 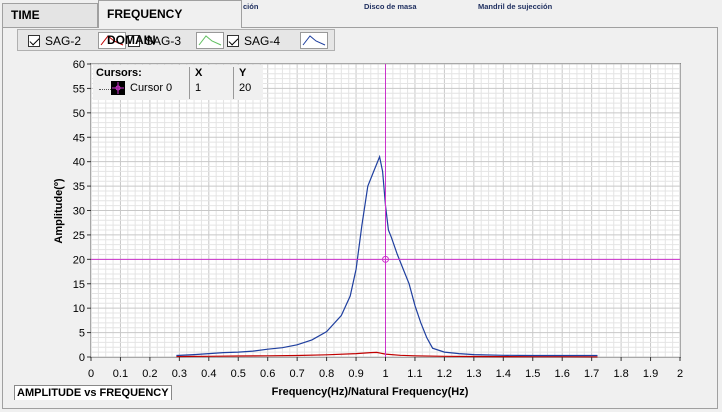 I want to click on y-tick-label: 0, so click(x=82, y=358).